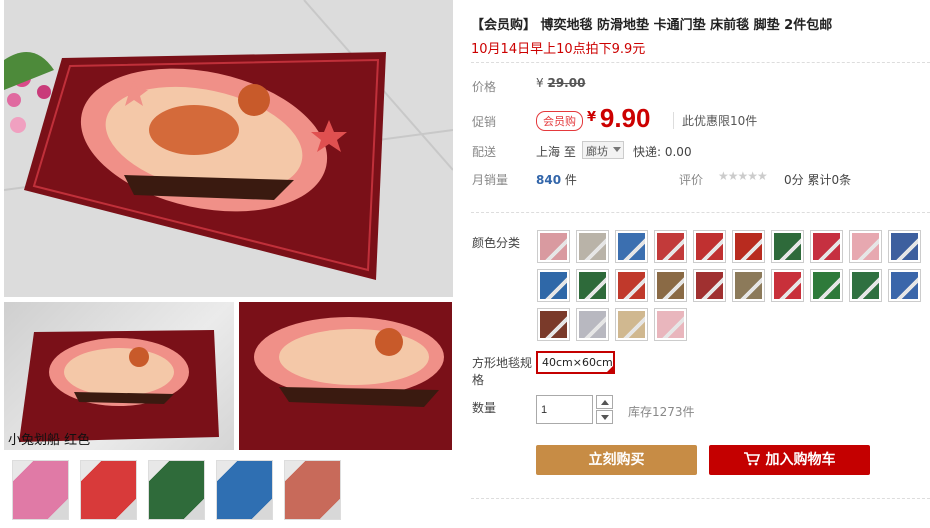 The width and height of the screenshot is (930, 528). What do you see at coordinates (662, 152) in the screenshot?
I see `shipping-fee: 快递: 0.00` at bounding box center [662, 152].